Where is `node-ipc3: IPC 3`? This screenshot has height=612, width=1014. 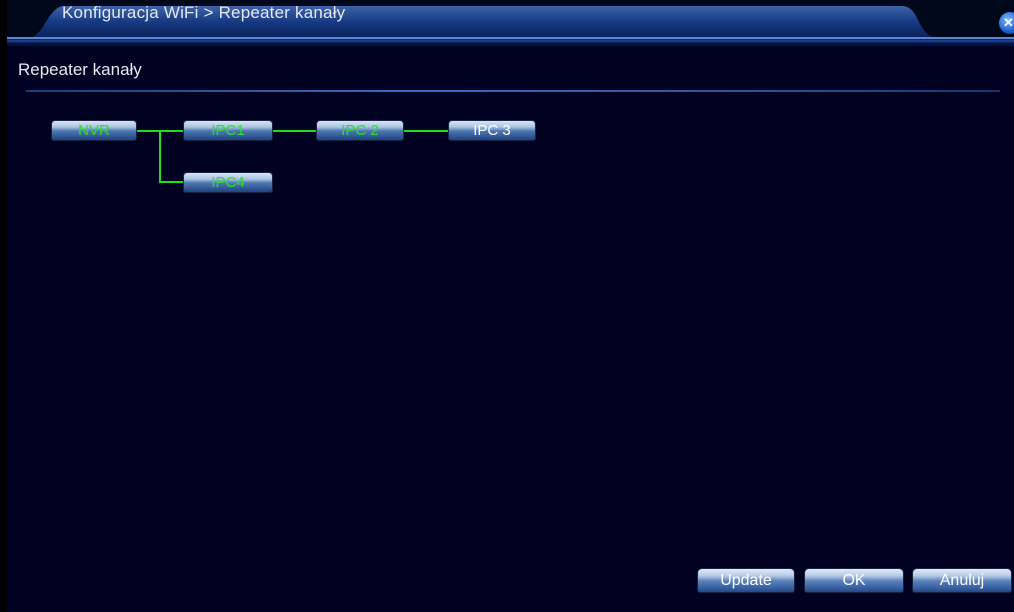 node-ipc3: IPC 3 is located at coordinates (492, 130).